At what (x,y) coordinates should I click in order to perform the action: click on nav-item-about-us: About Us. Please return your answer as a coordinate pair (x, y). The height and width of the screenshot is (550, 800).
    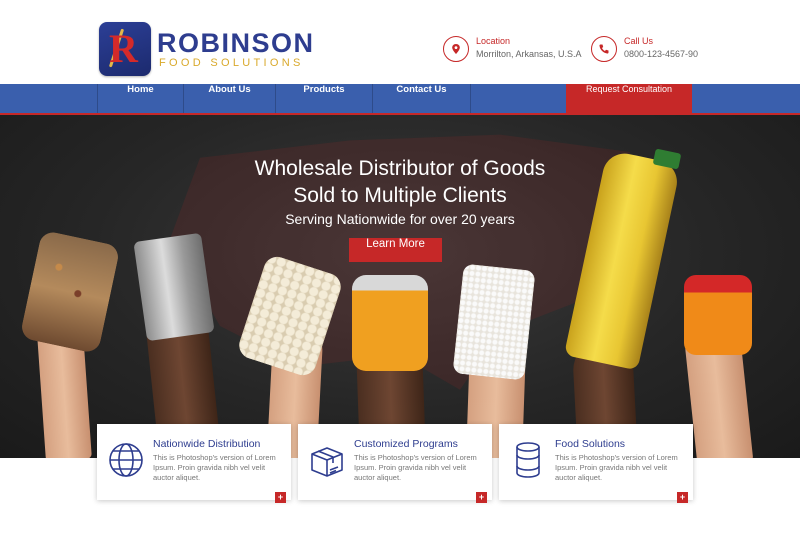
    Looking at the image, I should click on (229, 98).